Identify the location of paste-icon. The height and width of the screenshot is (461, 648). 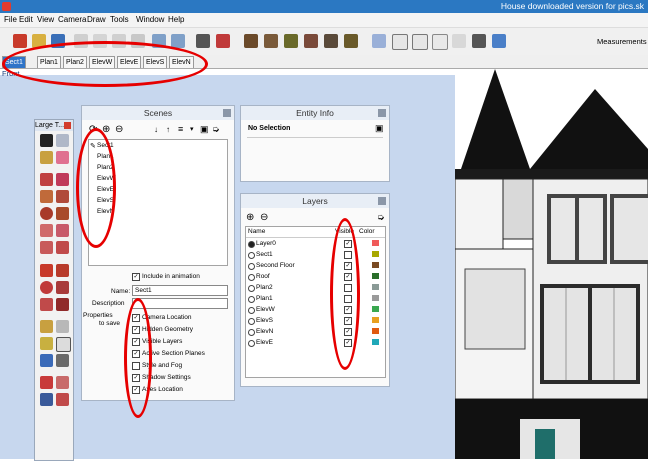
(119, 41).